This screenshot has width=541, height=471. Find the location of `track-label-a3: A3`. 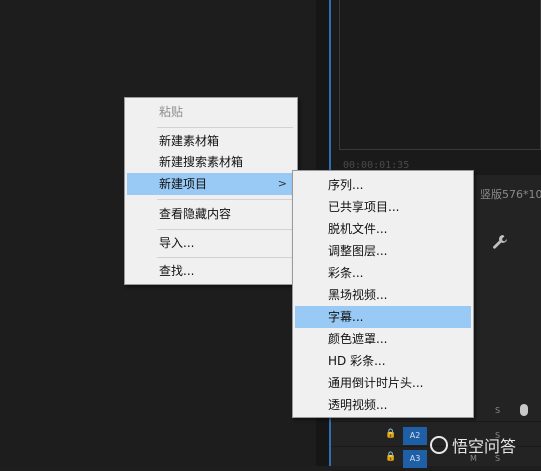

track-label-a3: A3 is located at coordinates (415, 459).